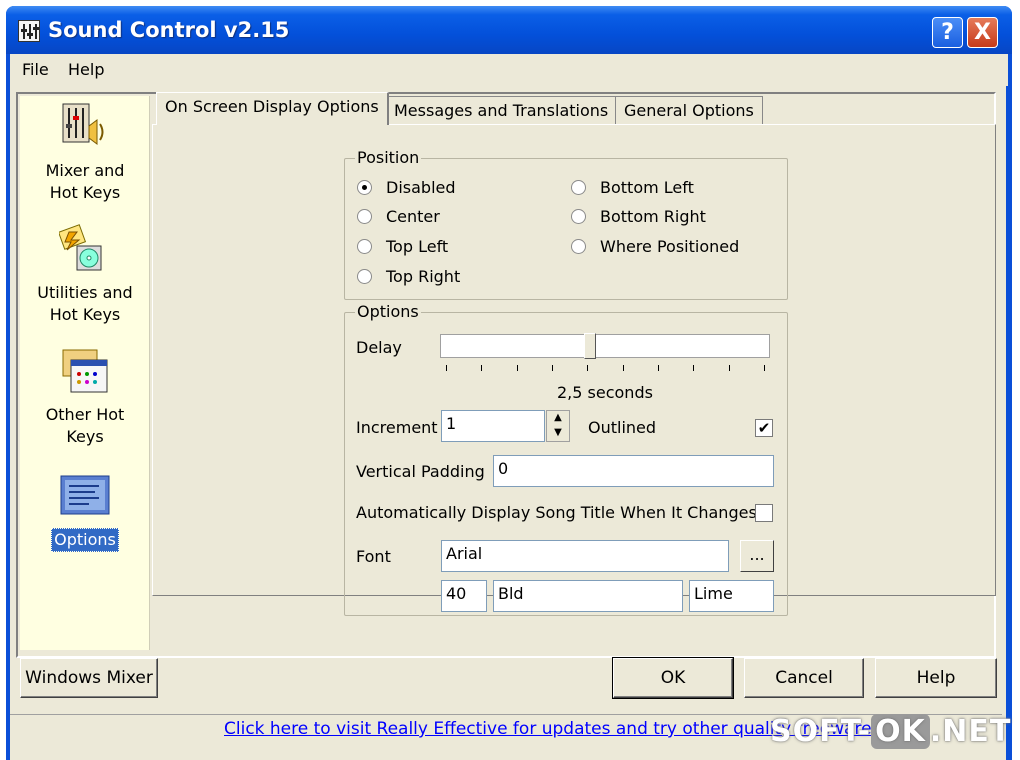 Image resolution: width=1020 pixels, height=760 pixels. I want to click on sidebar-item-label: Options, so click(85, 540).